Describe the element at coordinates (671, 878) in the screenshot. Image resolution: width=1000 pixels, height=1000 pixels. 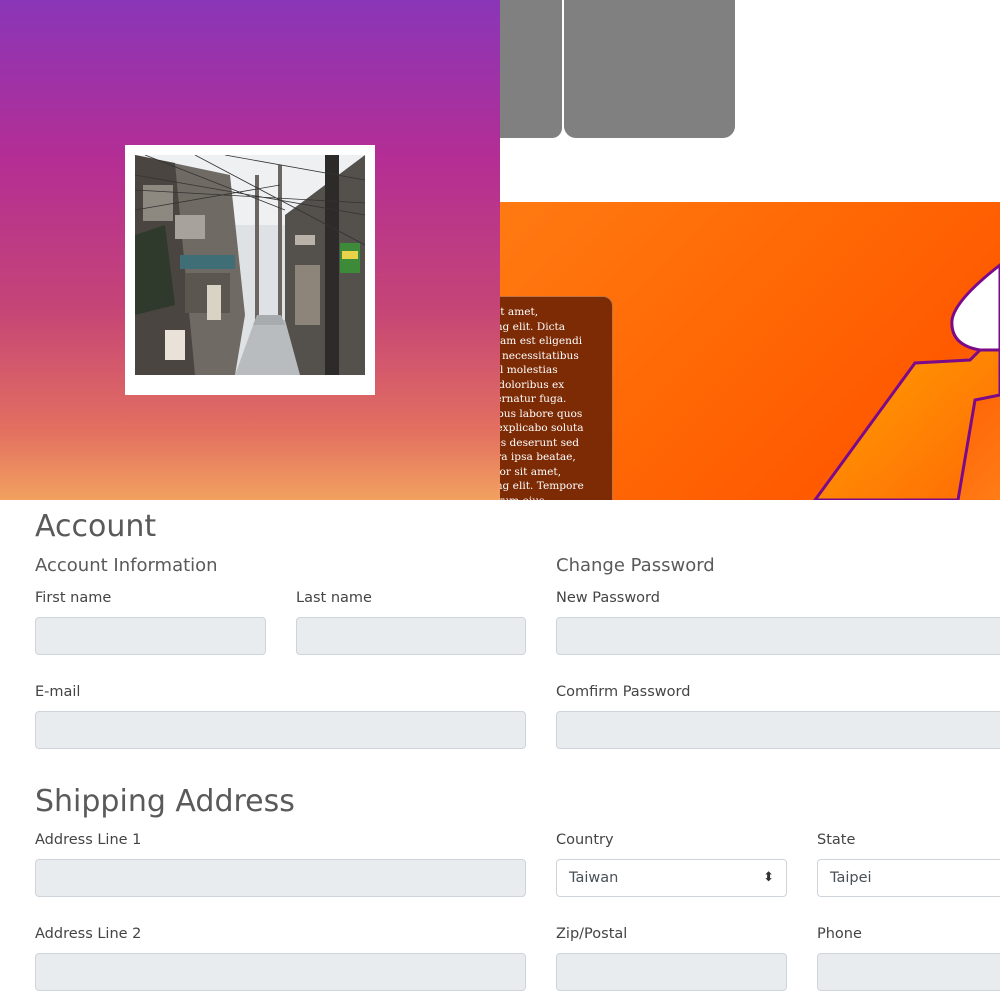
I see `country-select: Taiwan ⬍` at that location.